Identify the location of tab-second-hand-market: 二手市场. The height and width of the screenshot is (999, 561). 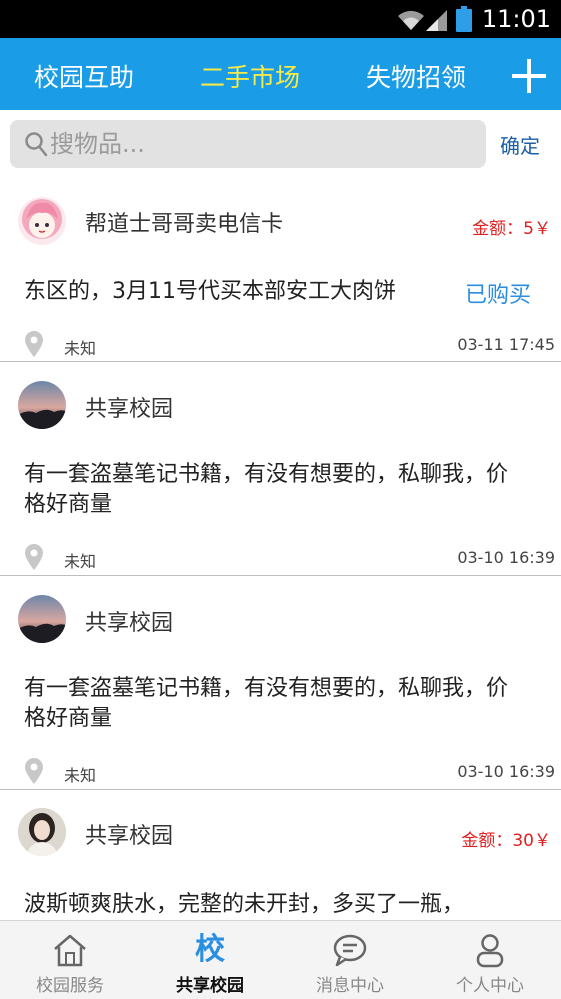
(250, 76).